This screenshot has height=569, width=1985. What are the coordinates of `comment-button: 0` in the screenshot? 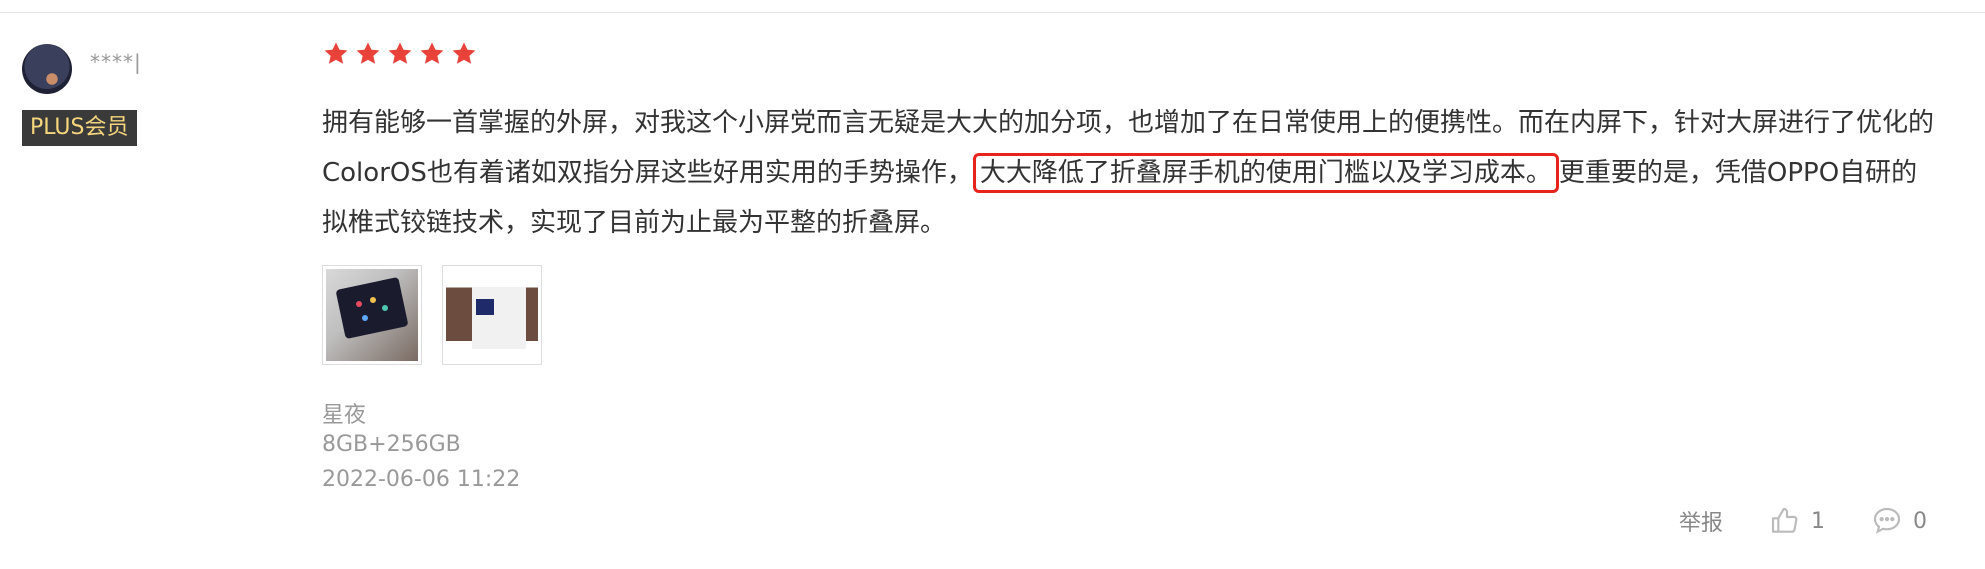 It's located at (1899, 521).